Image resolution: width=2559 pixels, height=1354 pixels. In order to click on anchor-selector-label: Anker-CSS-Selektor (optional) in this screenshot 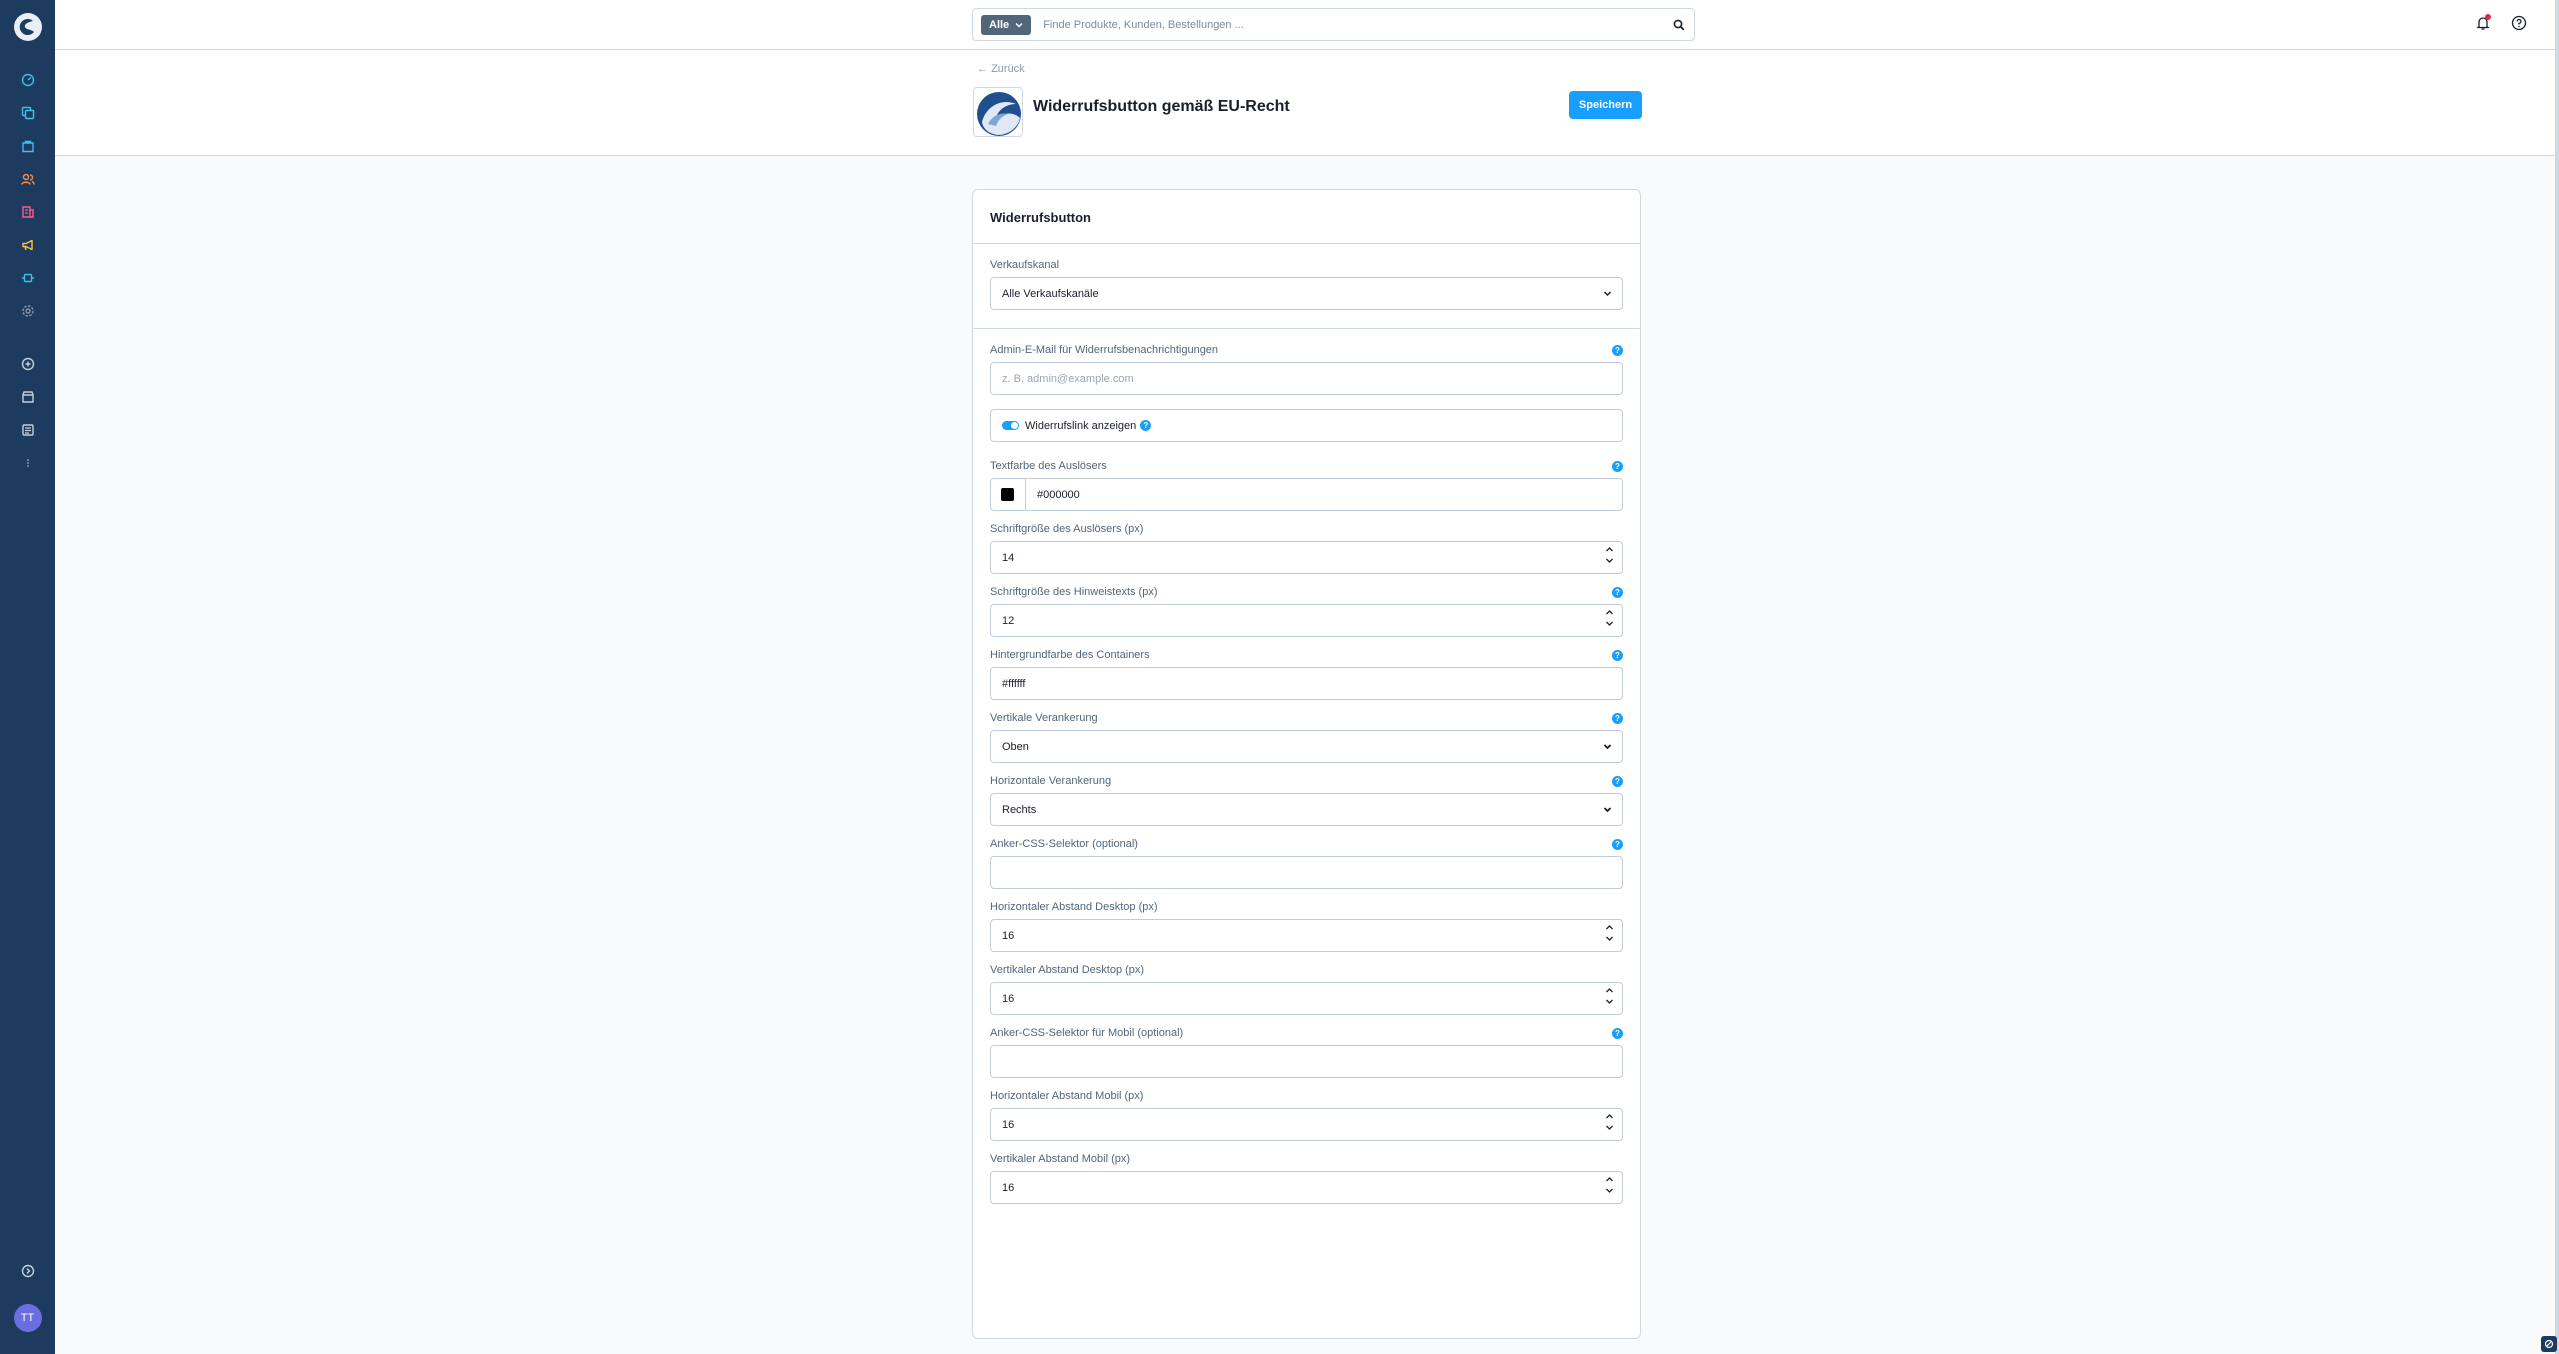, I will do `click(1064, 844)`.